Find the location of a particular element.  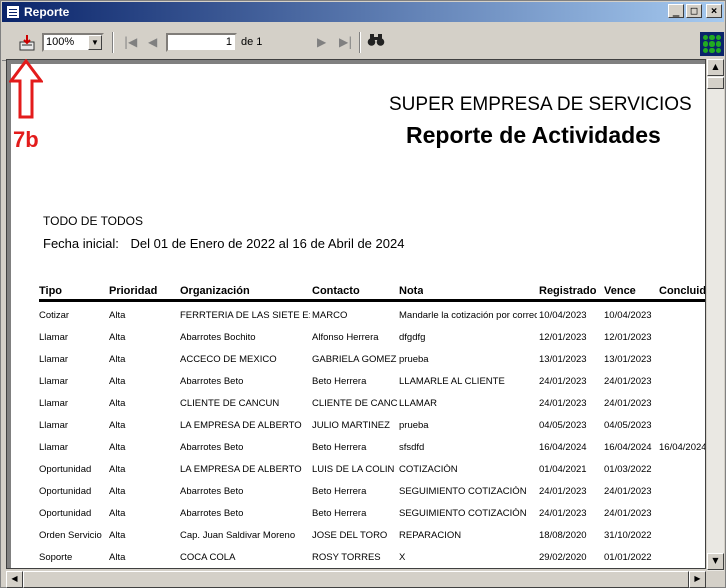

zoom-value: 100% is located at coordinates (60, 42).